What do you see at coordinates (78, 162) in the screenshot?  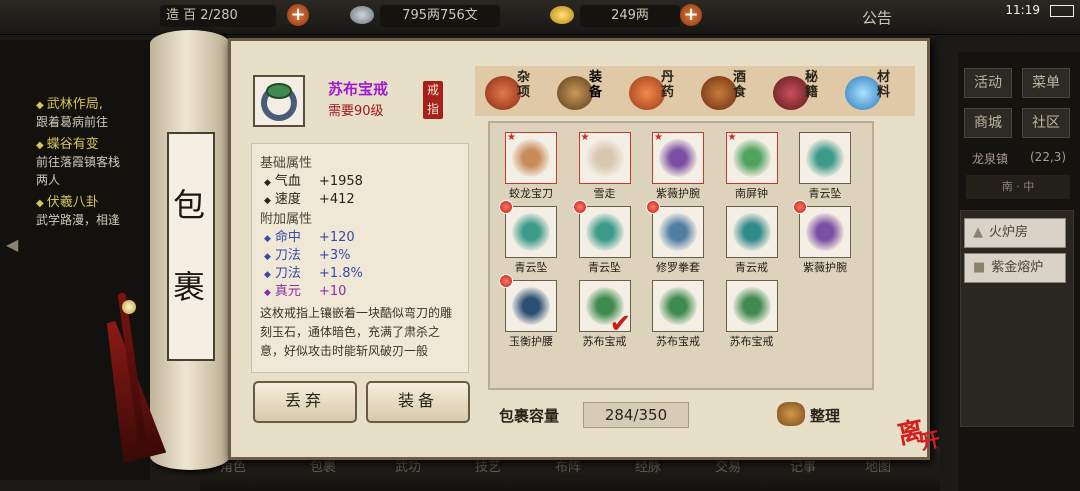 I see `quest-desc: 前往落霞镇客栈` at bounding box center [78, 162].